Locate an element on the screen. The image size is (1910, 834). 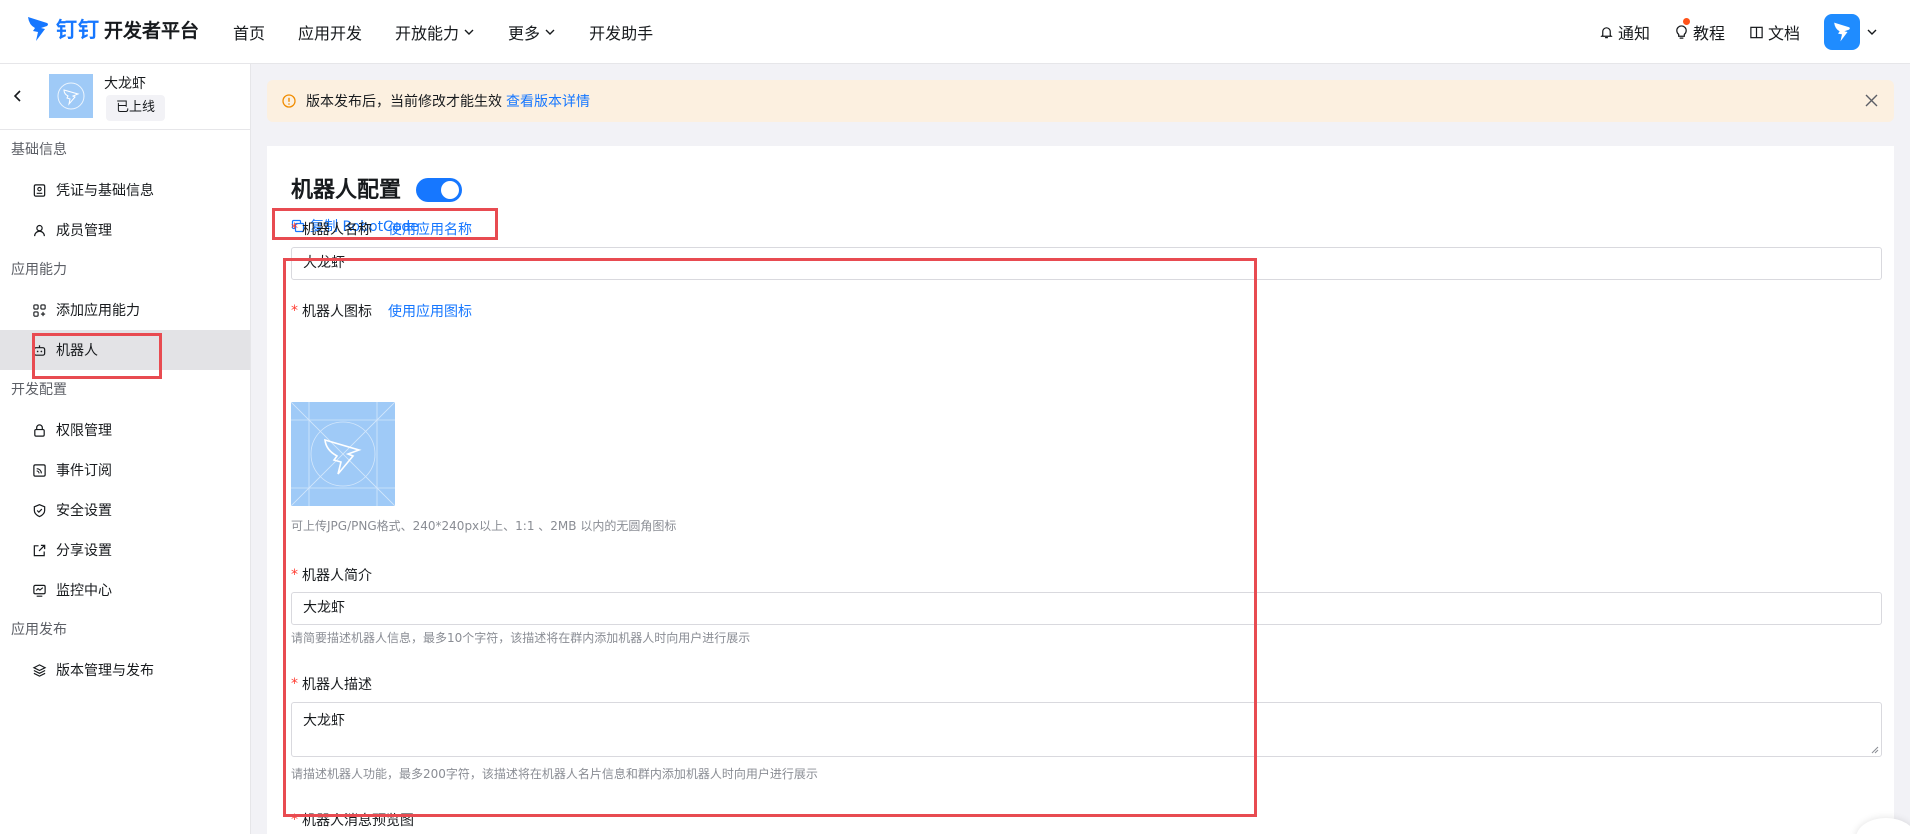
robot-intro-label: 机器人简介 is located at coordinates (337, 576).